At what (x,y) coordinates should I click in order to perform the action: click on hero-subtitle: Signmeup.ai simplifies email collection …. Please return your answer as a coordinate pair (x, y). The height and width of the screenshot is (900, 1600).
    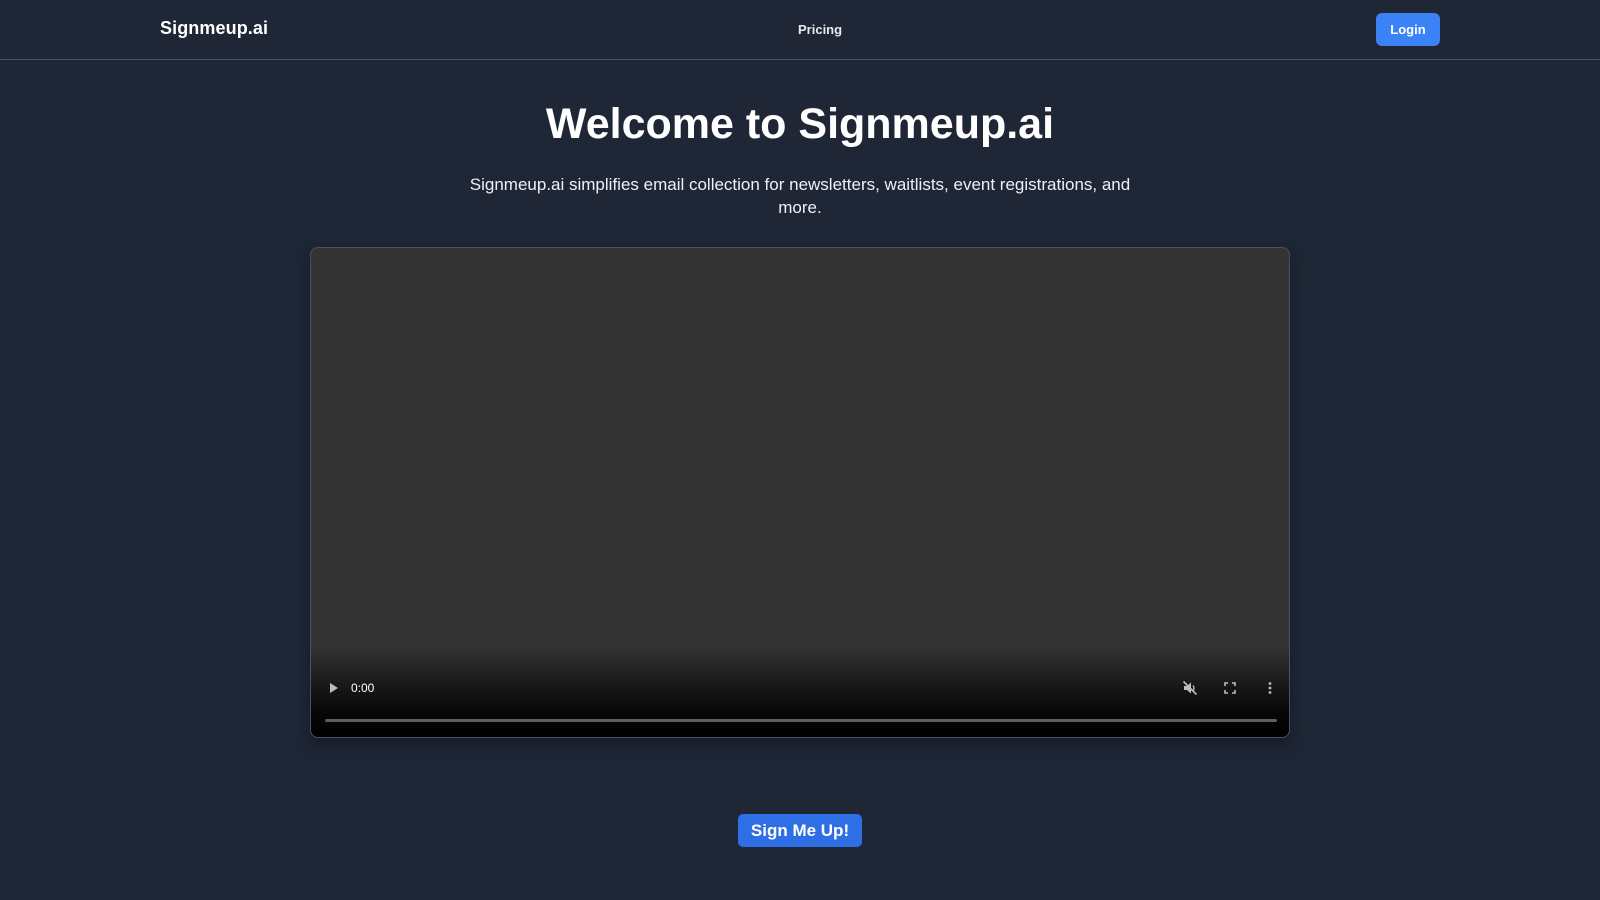
    Looking at the image, I should click on (800, 196).